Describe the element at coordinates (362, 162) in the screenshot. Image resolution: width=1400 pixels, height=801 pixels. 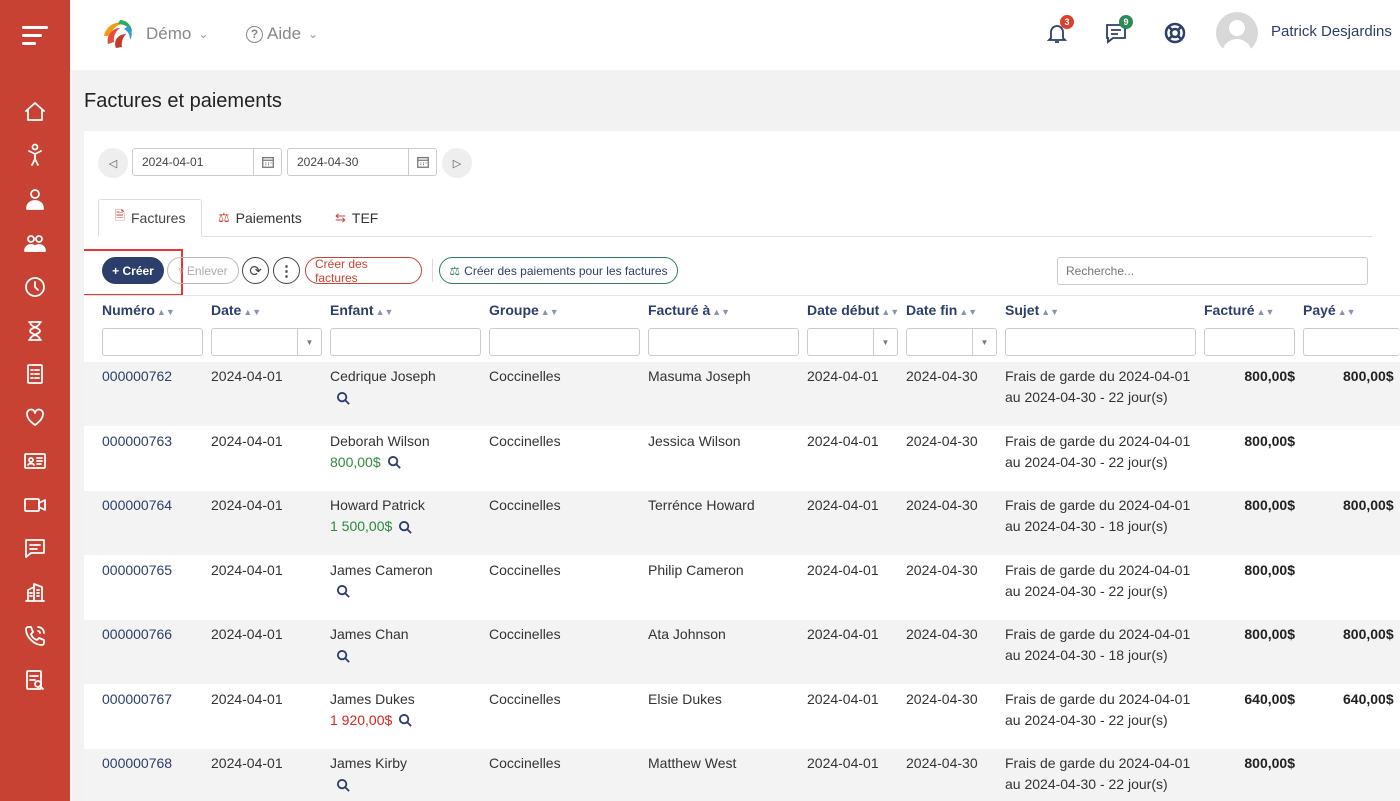
I see `end-date-input: 2024-04-30` at that location.